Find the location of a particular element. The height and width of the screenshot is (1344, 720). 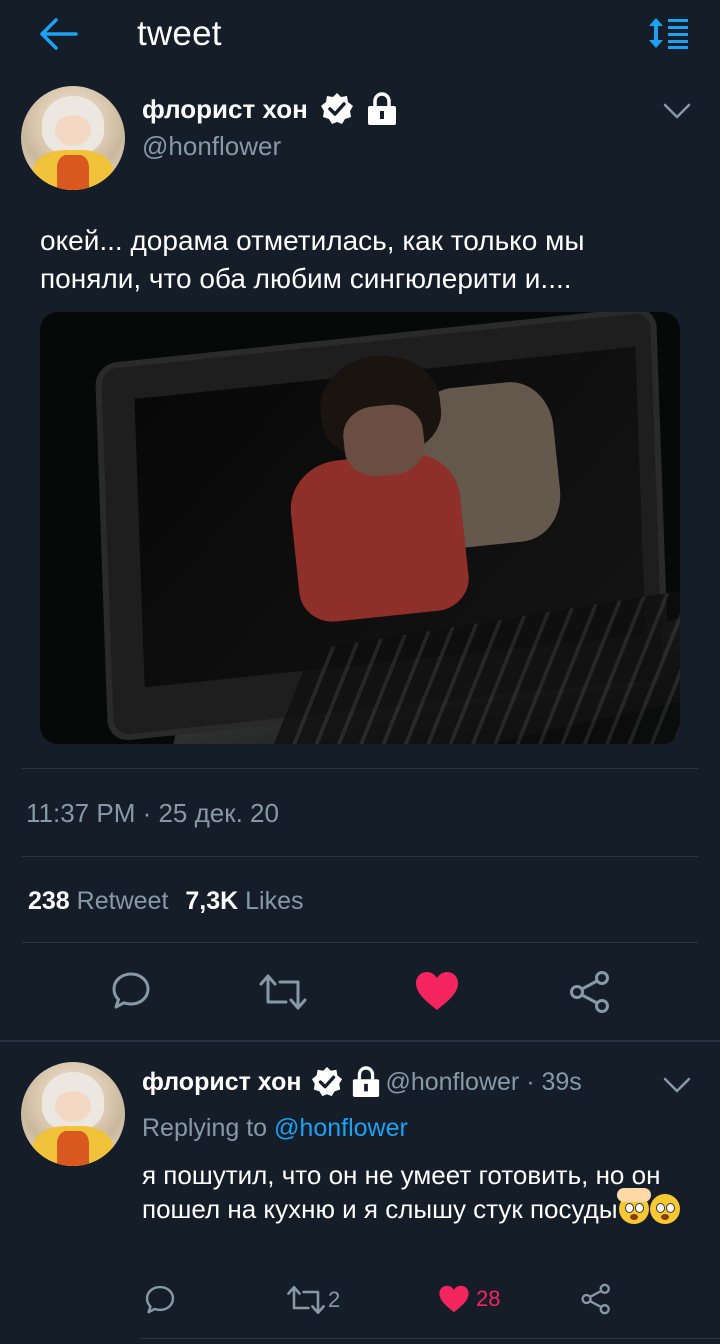

exploding-head-emoji is located at coordinates (633, 1206).